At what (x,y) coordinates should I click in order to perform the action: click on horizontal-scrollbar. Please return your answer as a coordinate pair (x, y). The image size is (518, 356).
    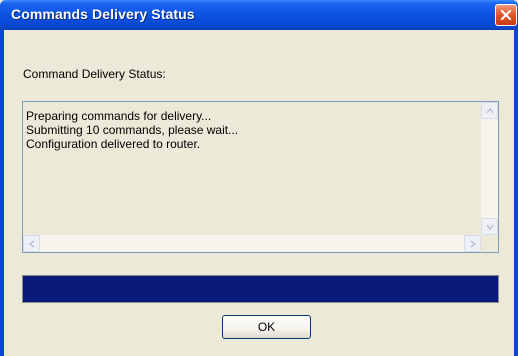
    Looking at the image, I should click on (252, 243).